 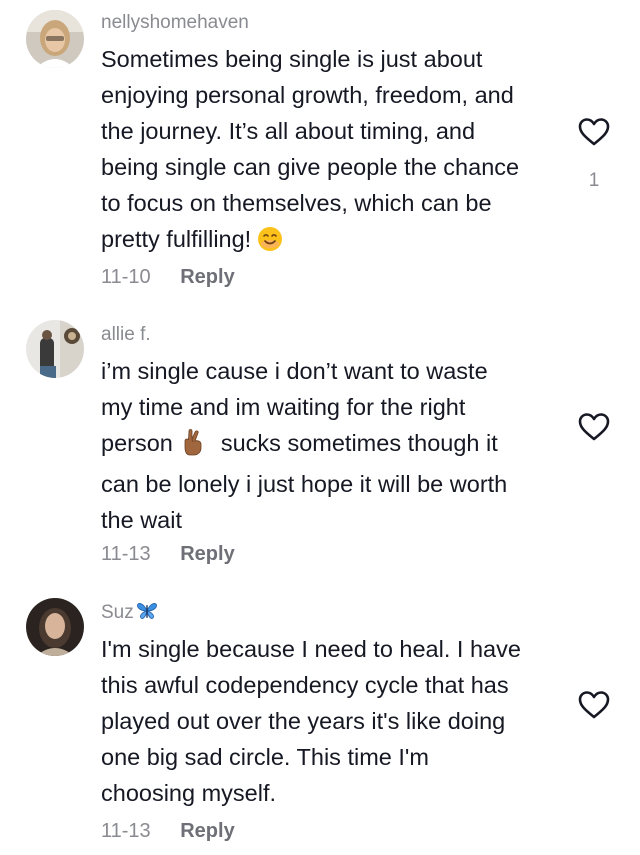 I want to click on comment-line: one big sad circle. This time I'm, so click(x=265, y=757).